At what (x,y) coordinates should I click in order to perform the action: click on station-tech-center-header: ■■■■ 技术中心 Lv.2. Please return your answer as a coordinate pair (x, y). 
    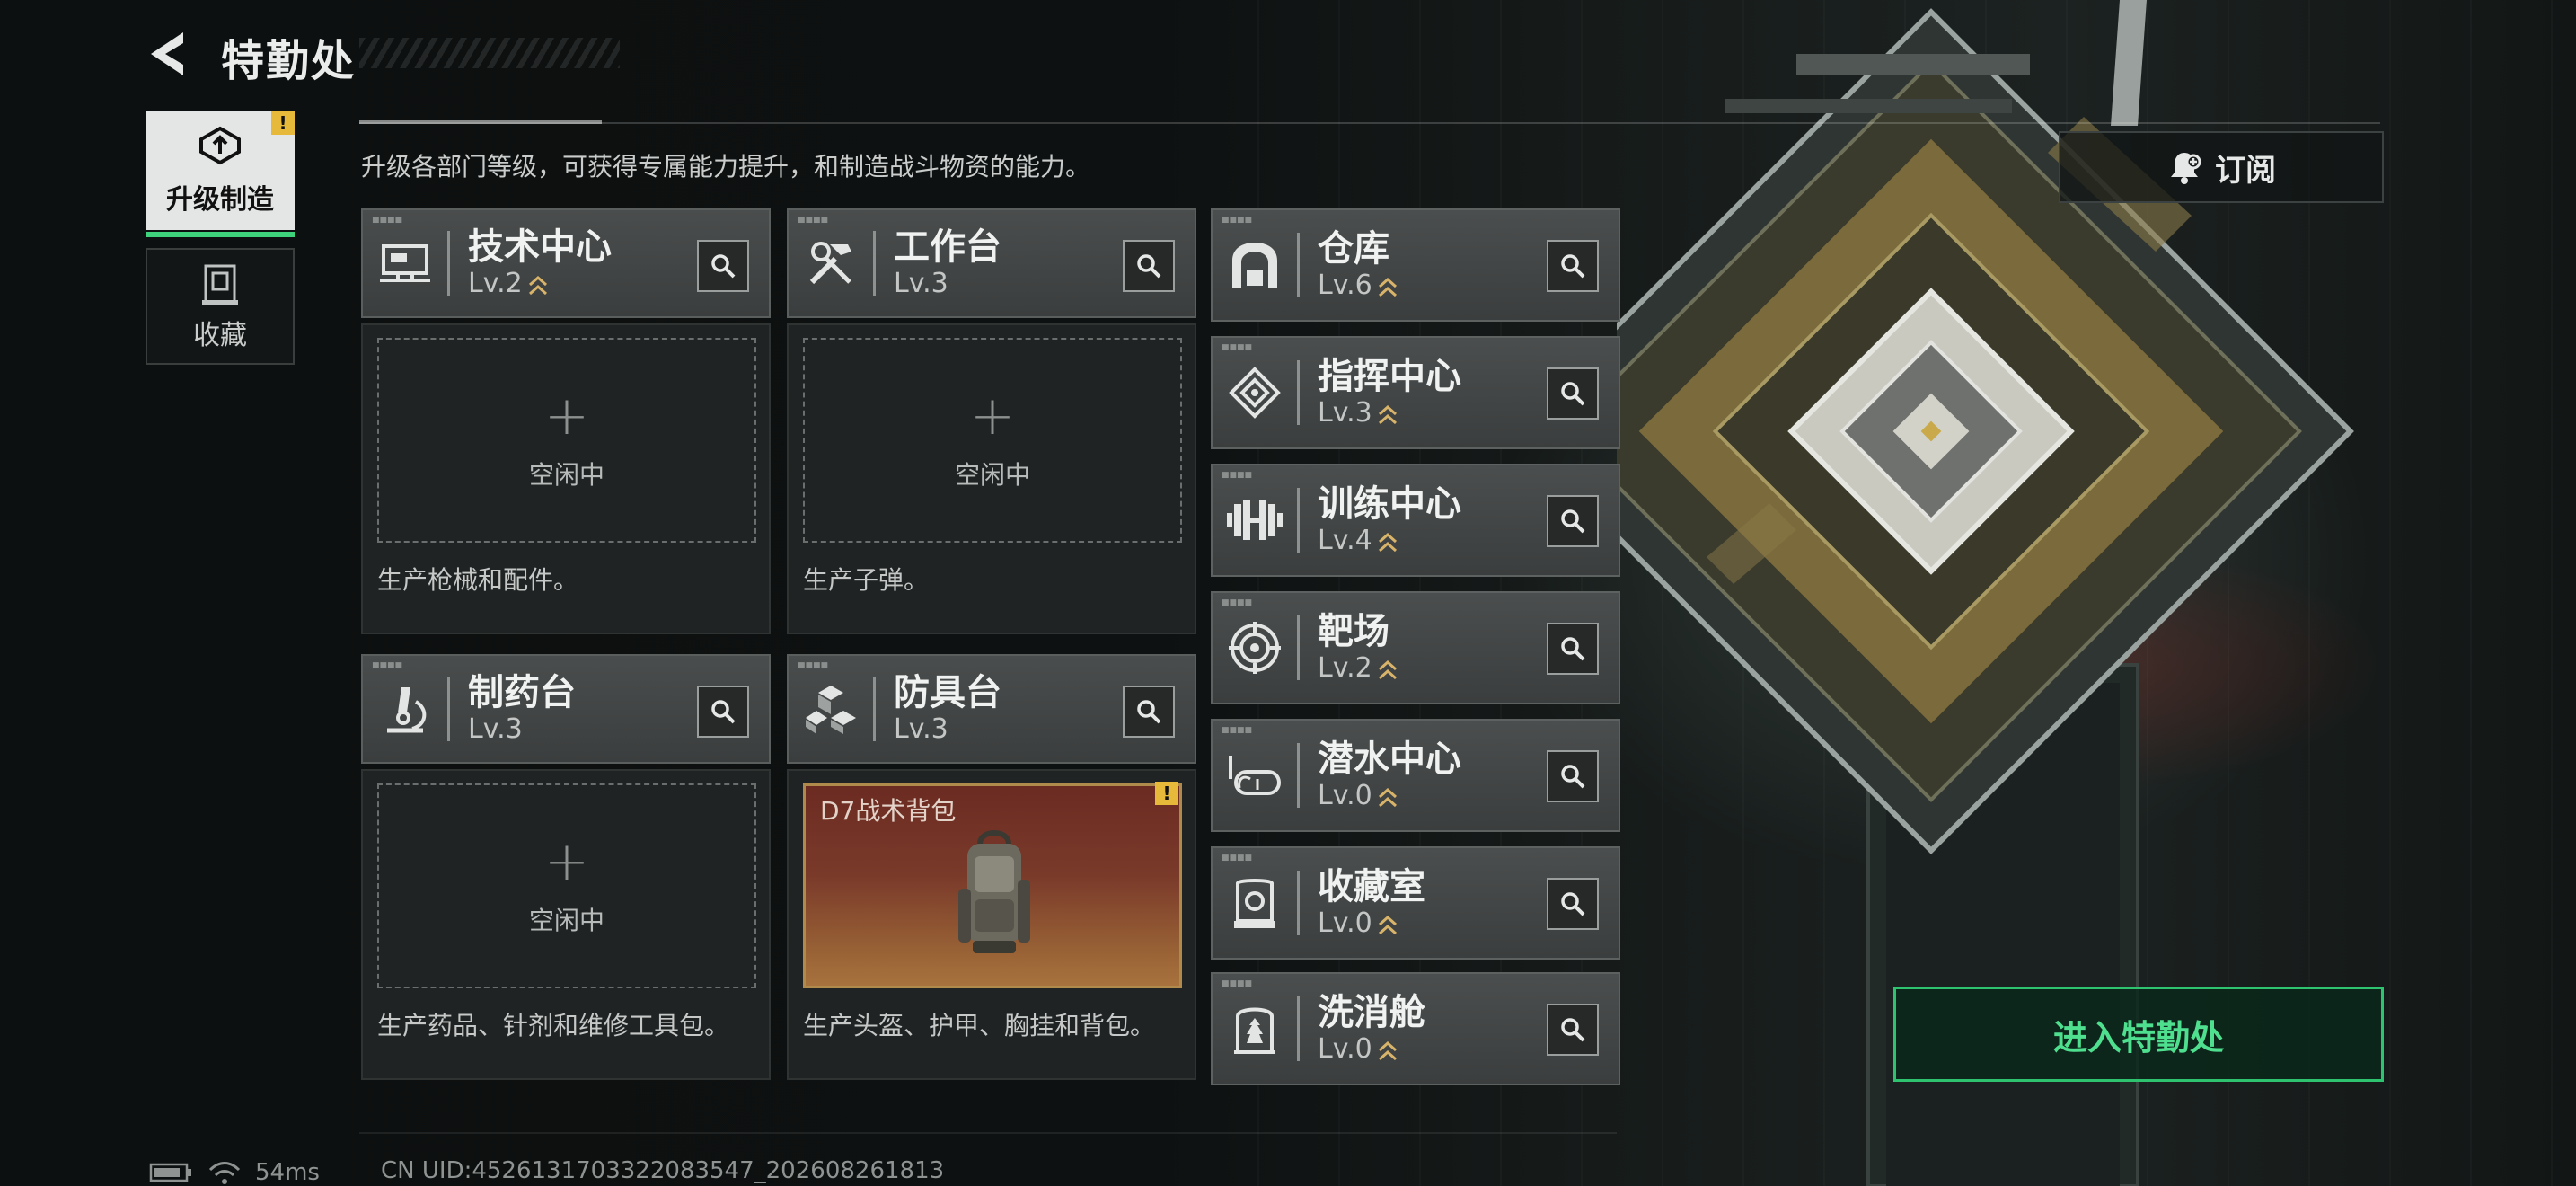
    Looking at the image, I should click on (566, 263).